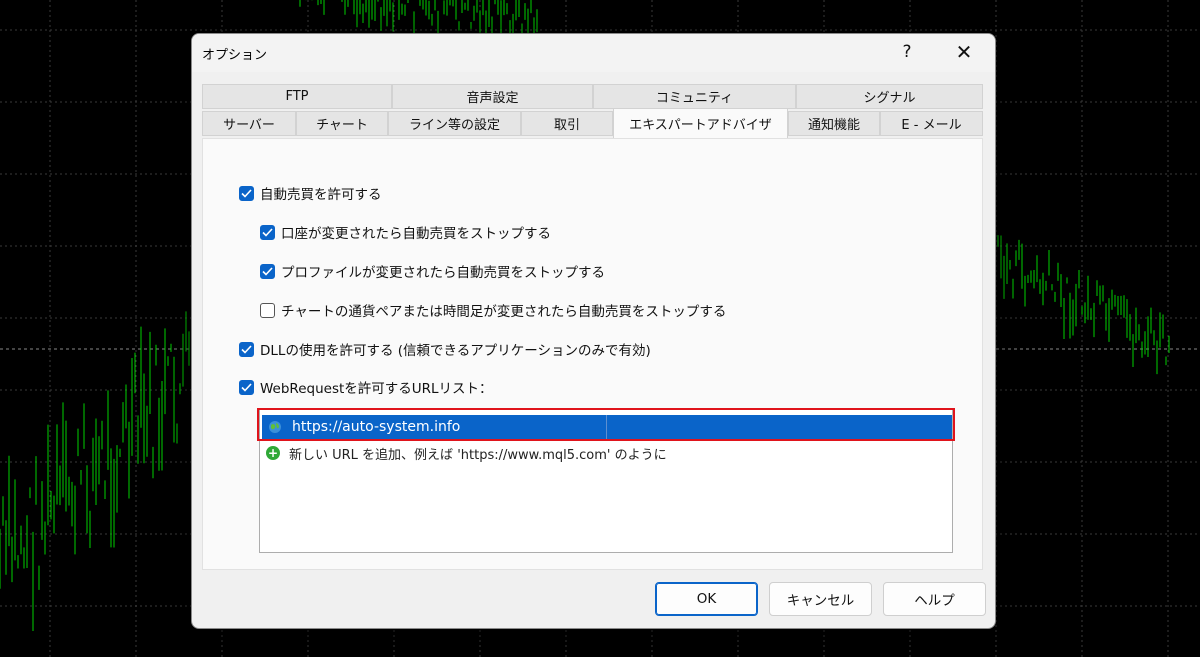 This screenshot has width=1200, height=657. What do you see at coordinates (246, 193) in the screenshot?
I see `checkbox-allow-auto-trading` at bounding box center [246, 193].